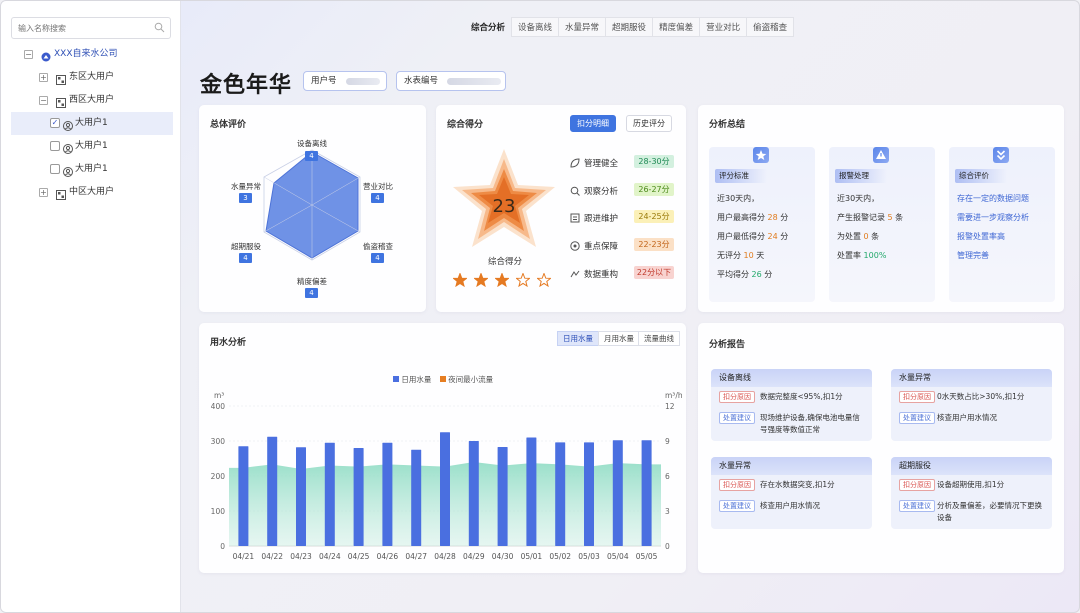 The image size is (1080, 613). What do you see at coordinates (442, 379) in the screenshot?
I see `legend-swatch-night` at bounding box center [442, 379].